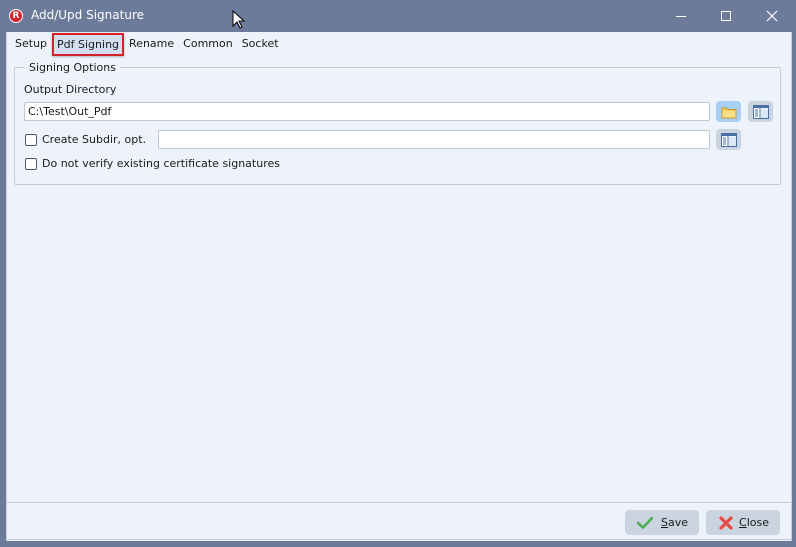  Describe the element at coordinates (398, 16) in the screenshot. I see `title-bar: R Add/Upd Signature` at that location.